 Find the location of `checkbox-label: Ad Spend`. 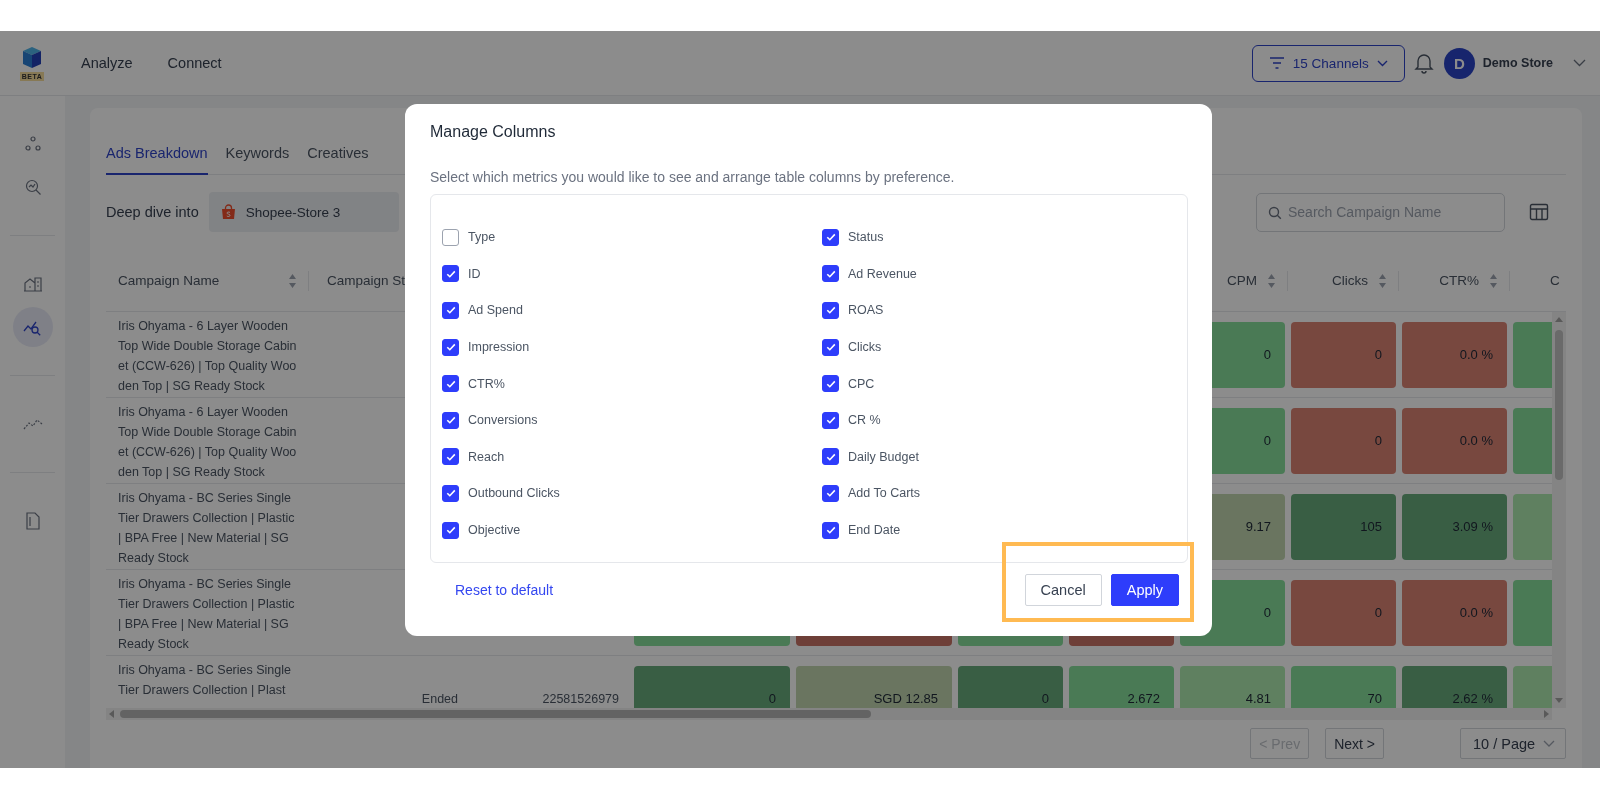

checkbox-label: Ad Spend is located at coordinates (495, 310).